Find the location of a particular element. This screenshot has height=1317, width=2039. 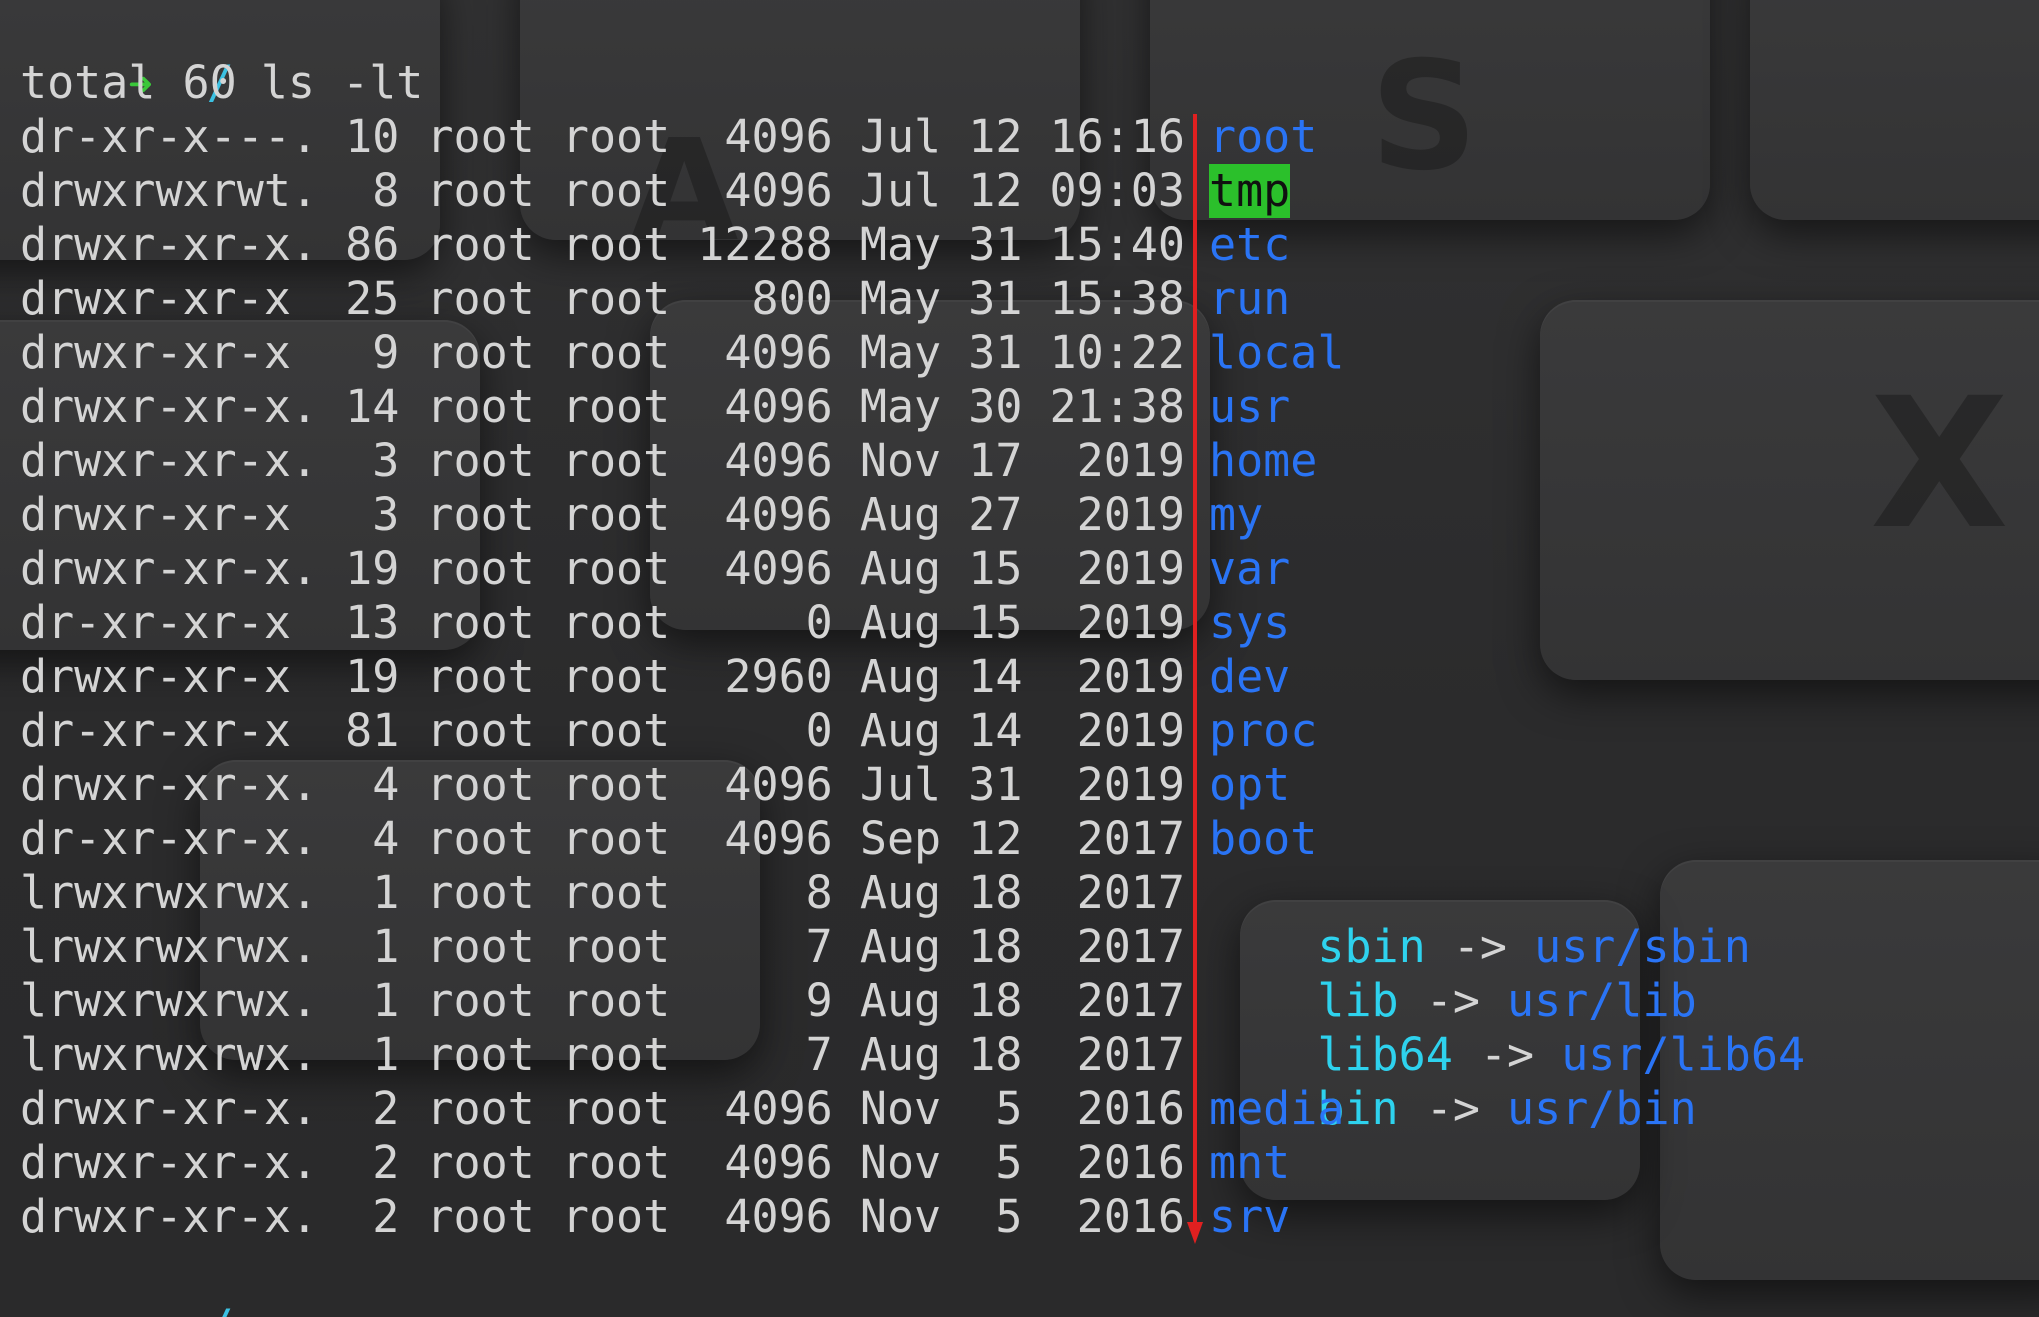

command-text: ls -lt is located at coordinates (342, 82).